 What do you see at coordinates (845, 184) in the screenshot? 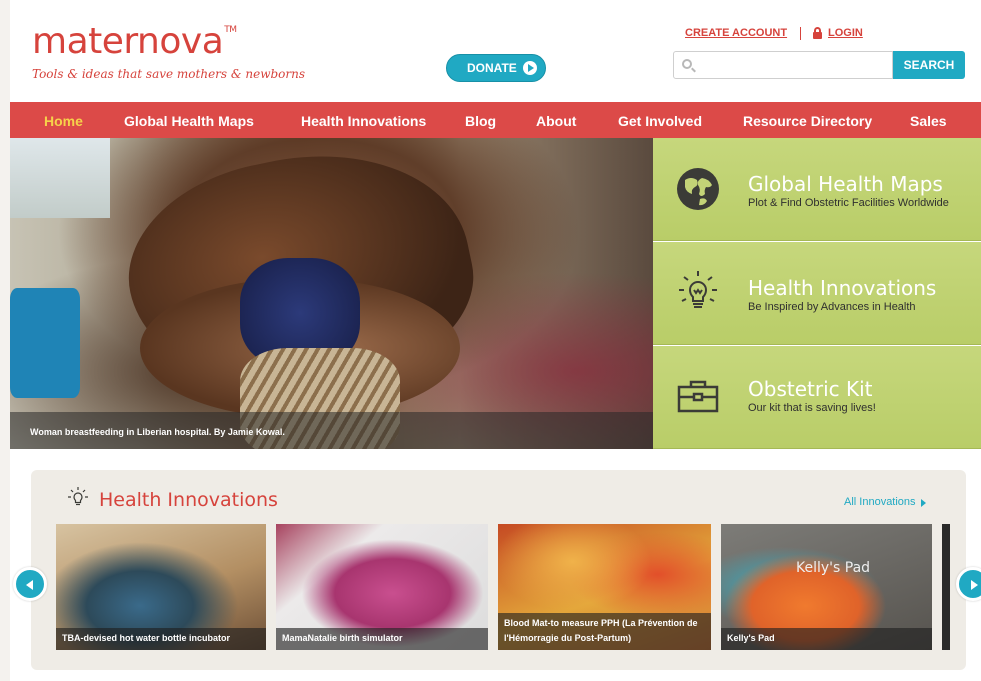
I see `panel-title: Global Health Maps` at bounding box center [845, 184].